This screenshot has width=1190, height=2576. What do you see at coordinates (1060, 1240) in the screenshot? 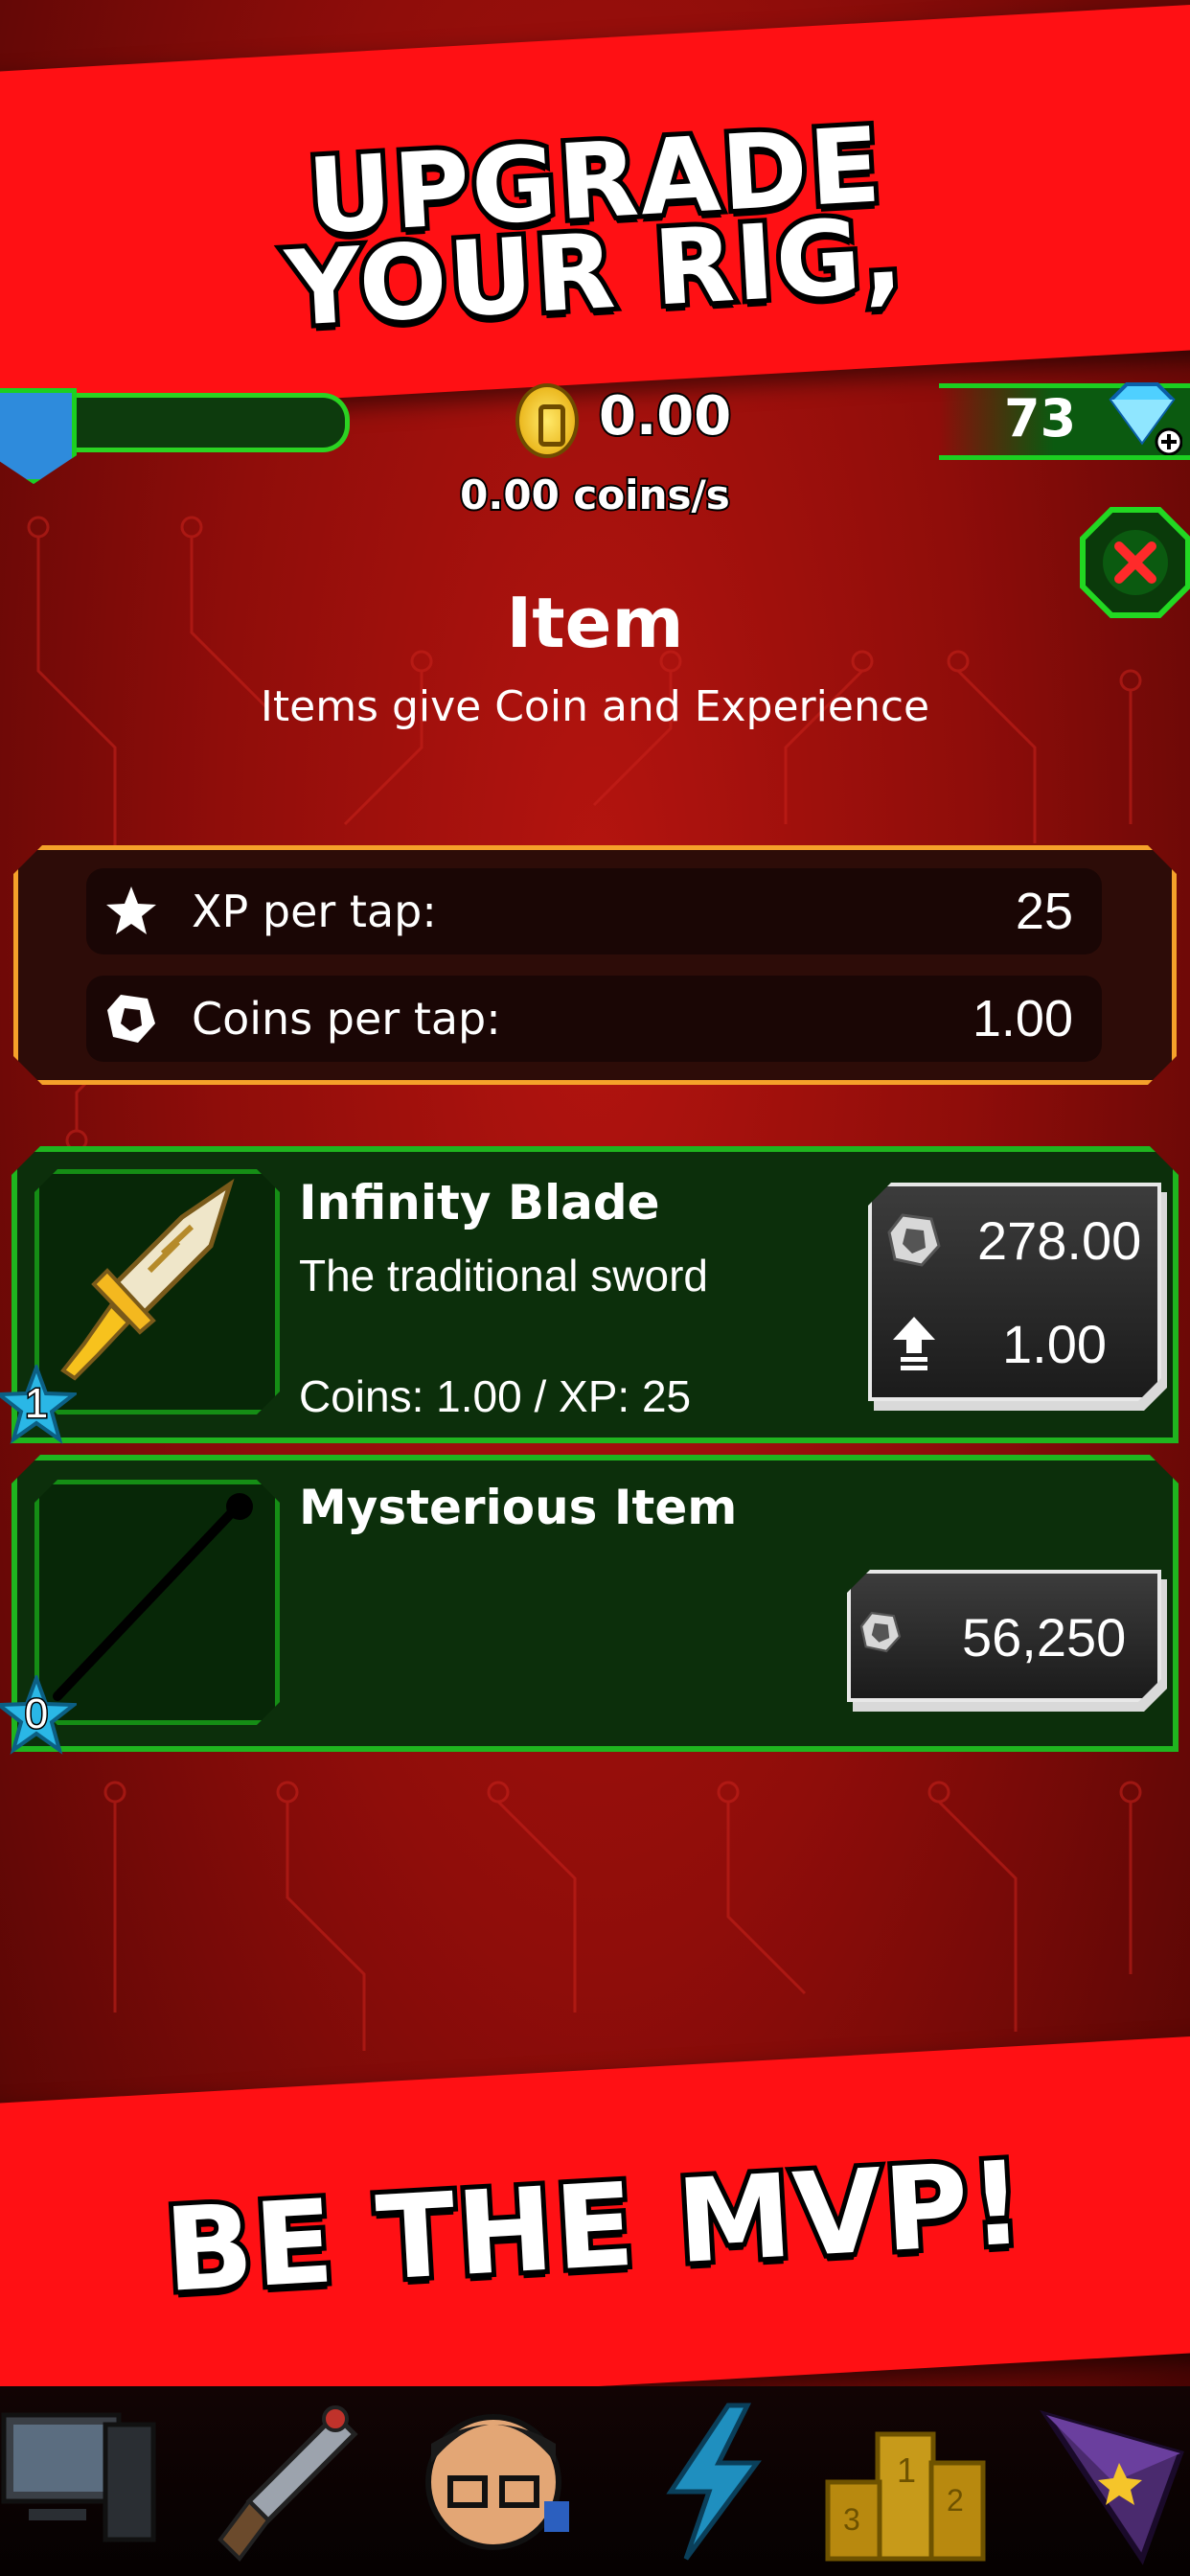
I see `item-price: 278.00` at bounding box center [1060, 1240].